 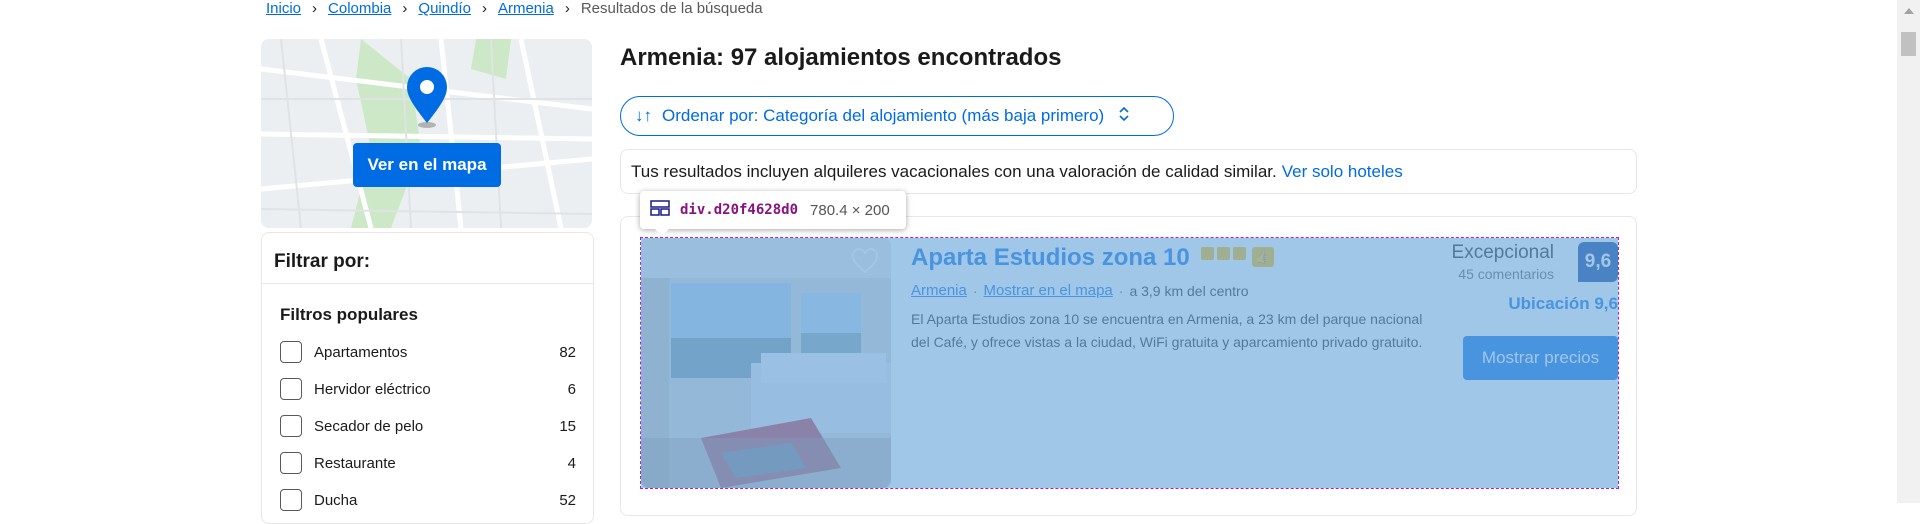 I want to click on inspect-dimensions: 780.4 × 200, so click(x=850, y=210).